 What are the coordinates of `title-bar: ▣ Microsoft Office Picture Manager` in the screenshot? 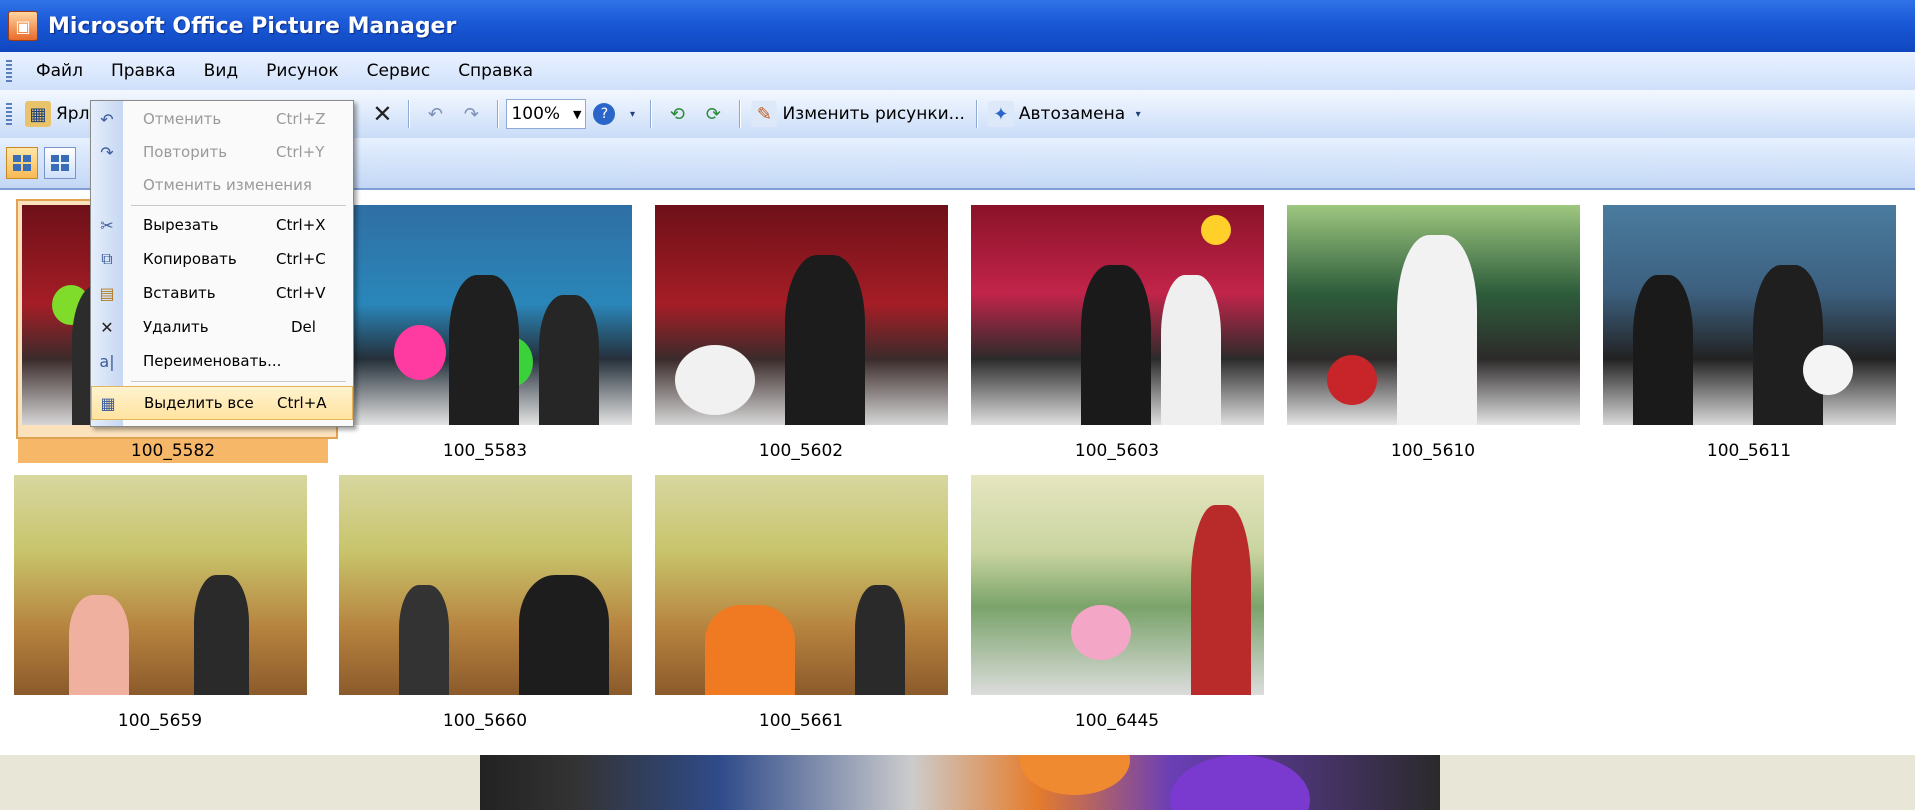 It's located at (957, 26).